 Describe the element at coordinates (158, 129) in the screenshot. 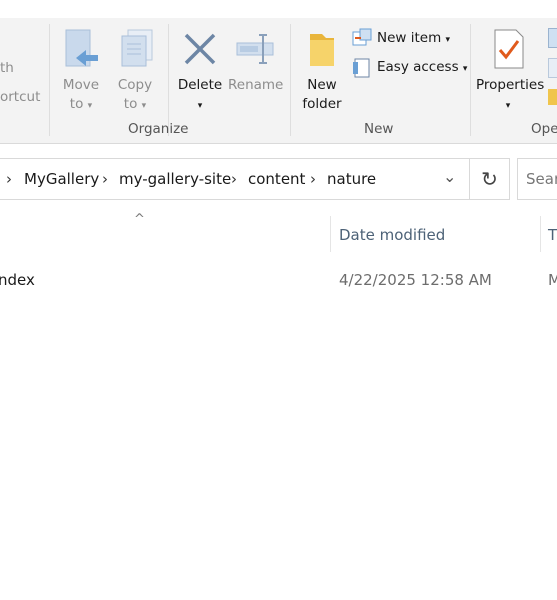

I see `organize-group-label: Organize` at that location.